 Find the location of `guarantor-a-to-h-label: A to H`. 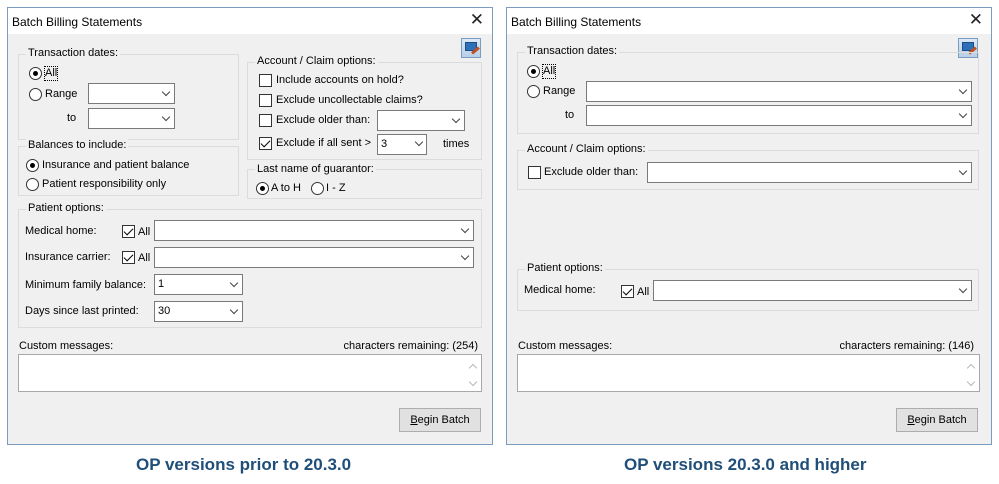

guarantor-a-to-h-label: A to H is located at coordinates (286, 188).